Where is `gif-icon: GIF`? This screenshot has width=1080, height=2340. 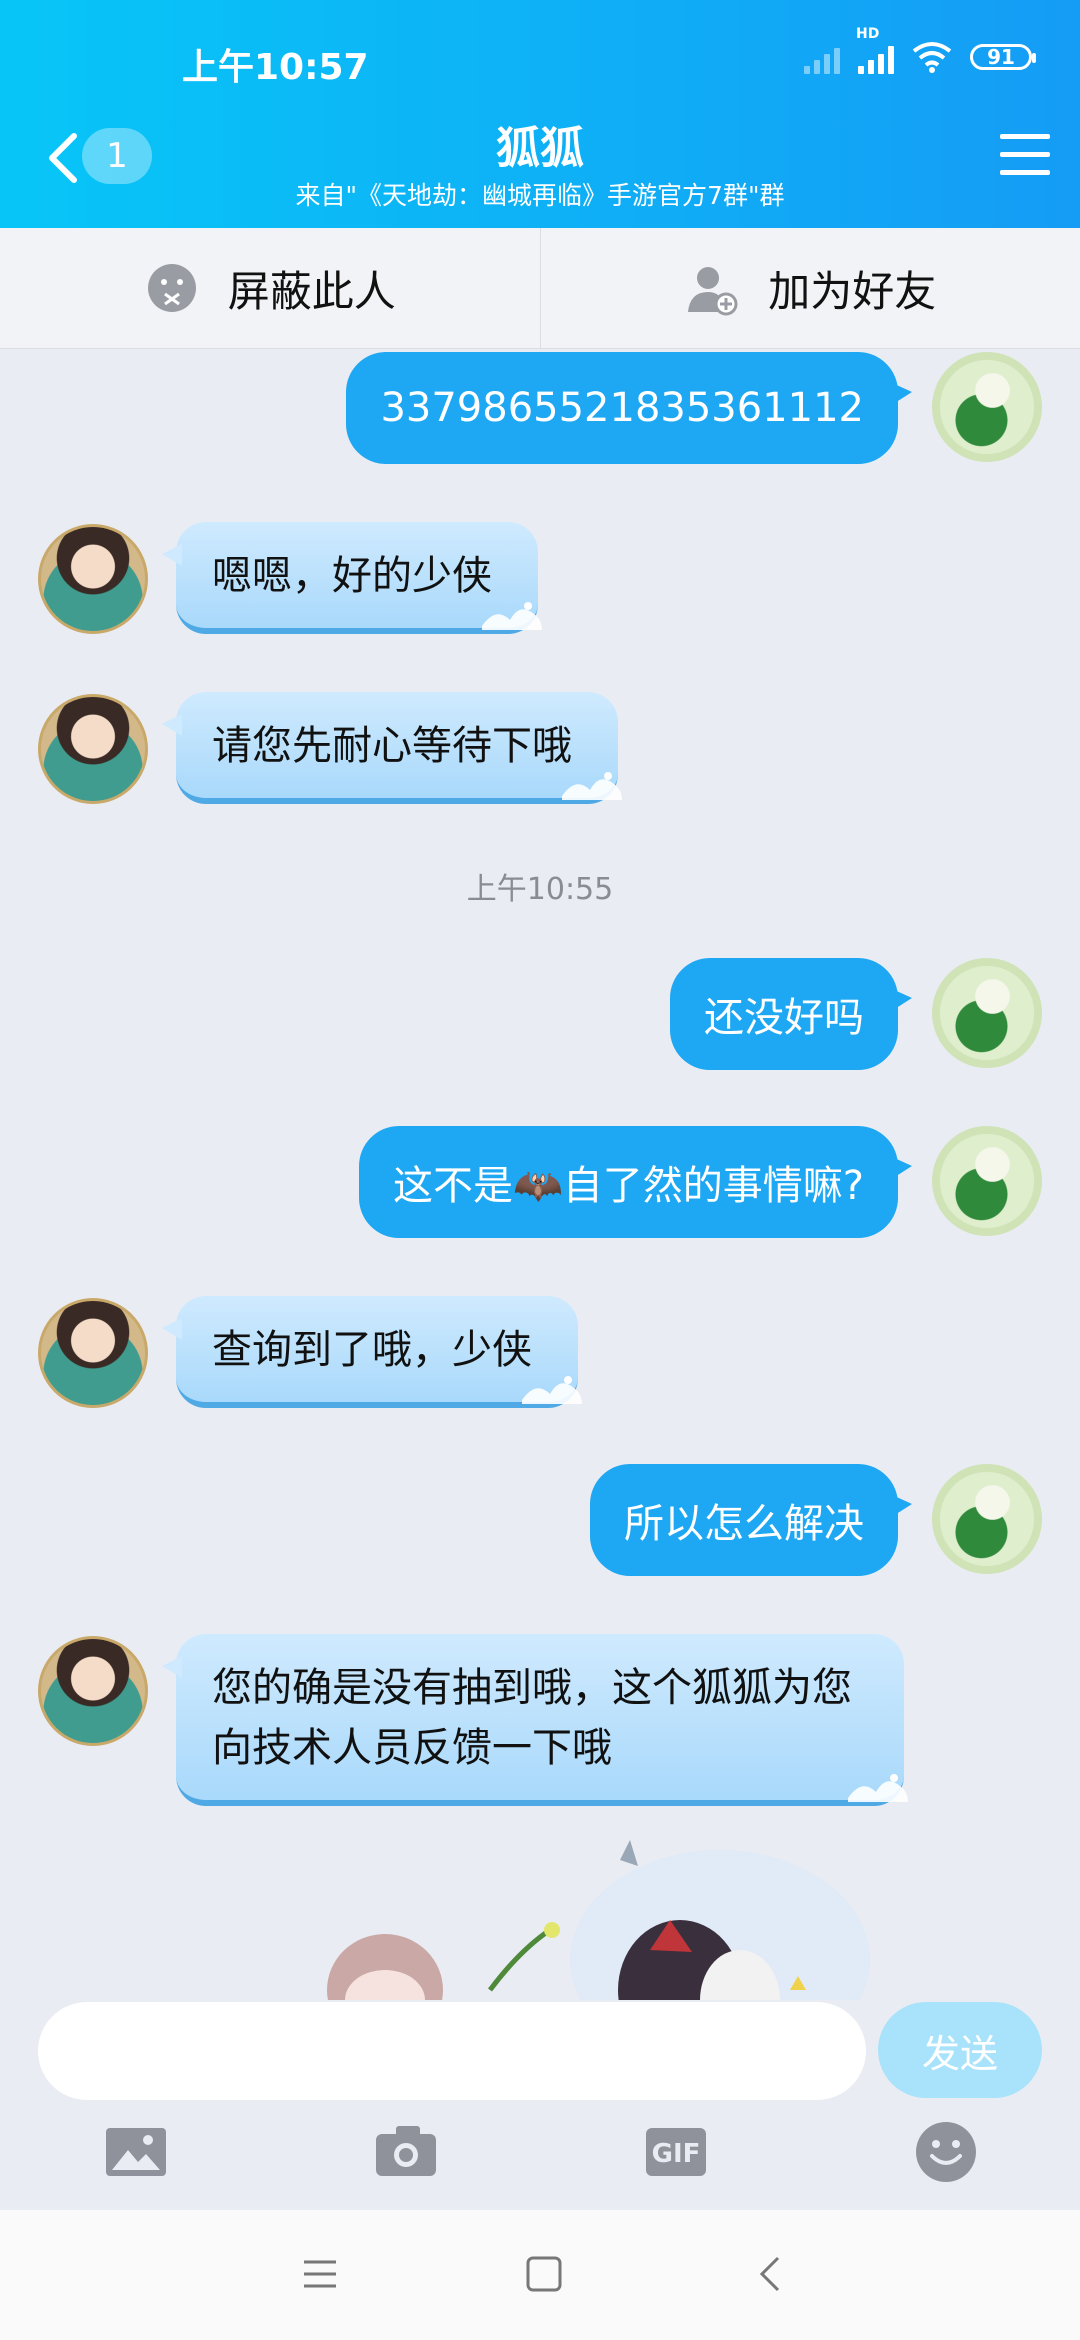
gif-icon: GIF is located at coordinates (676, 2152).